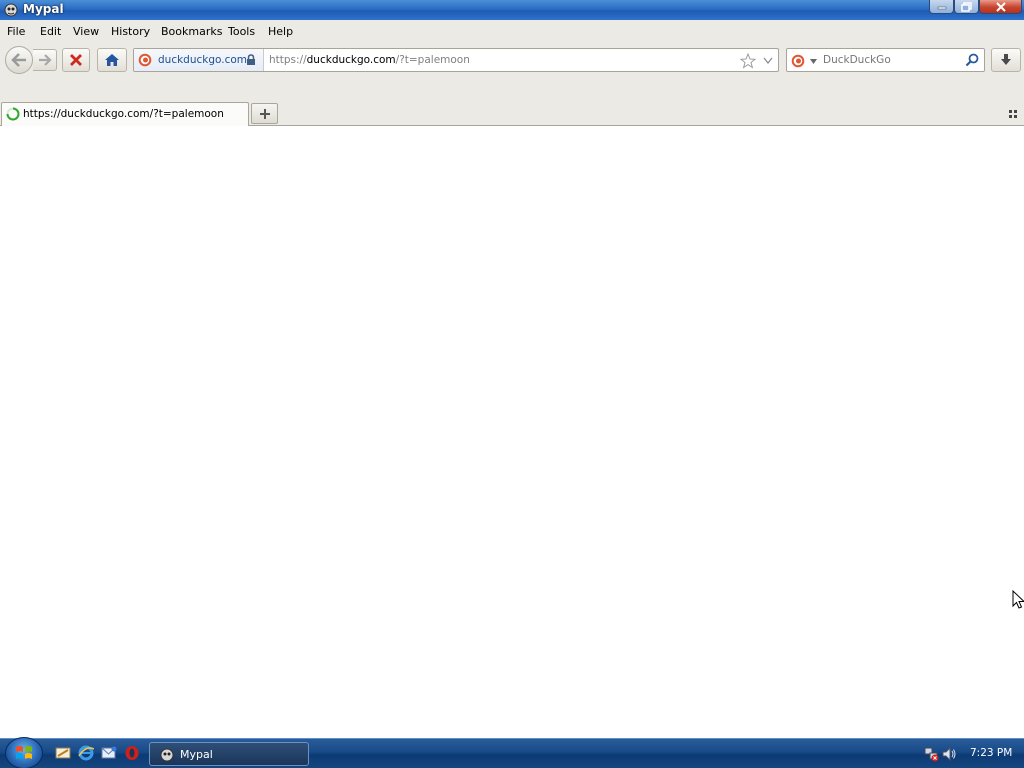  What do you see at coordinates (991, 753) in the screenshot?
I see `clock: 7:23 PM` at bounding box center [991, 753].